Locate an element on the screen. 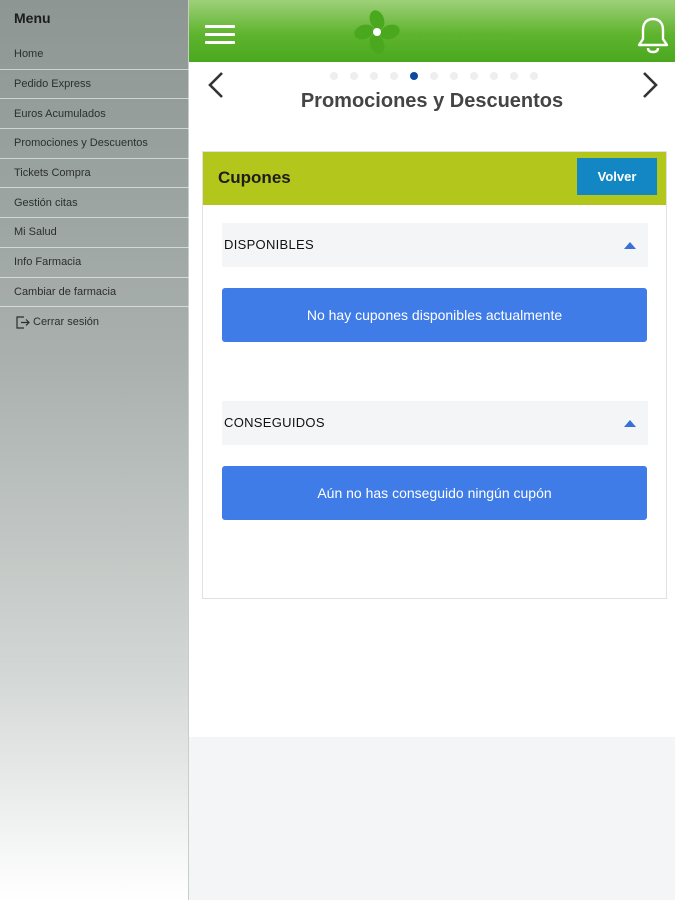 This screenshot has height=900, width=675. sidebar-item-label: Tickets Compra is located at coordinates (52, 173).